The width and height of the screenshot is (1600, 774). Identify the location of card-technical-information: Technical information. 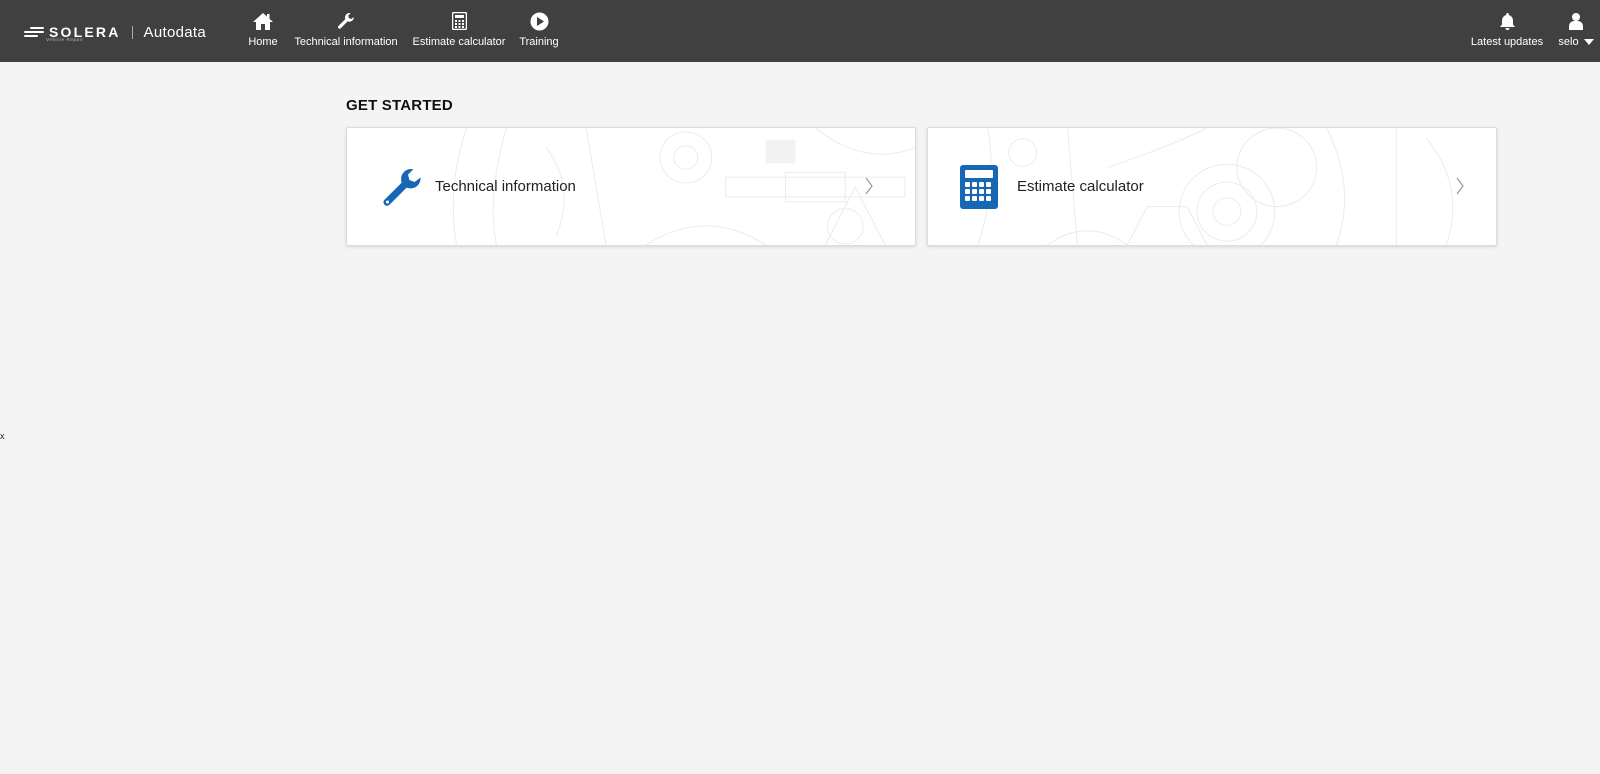
(631, 186).